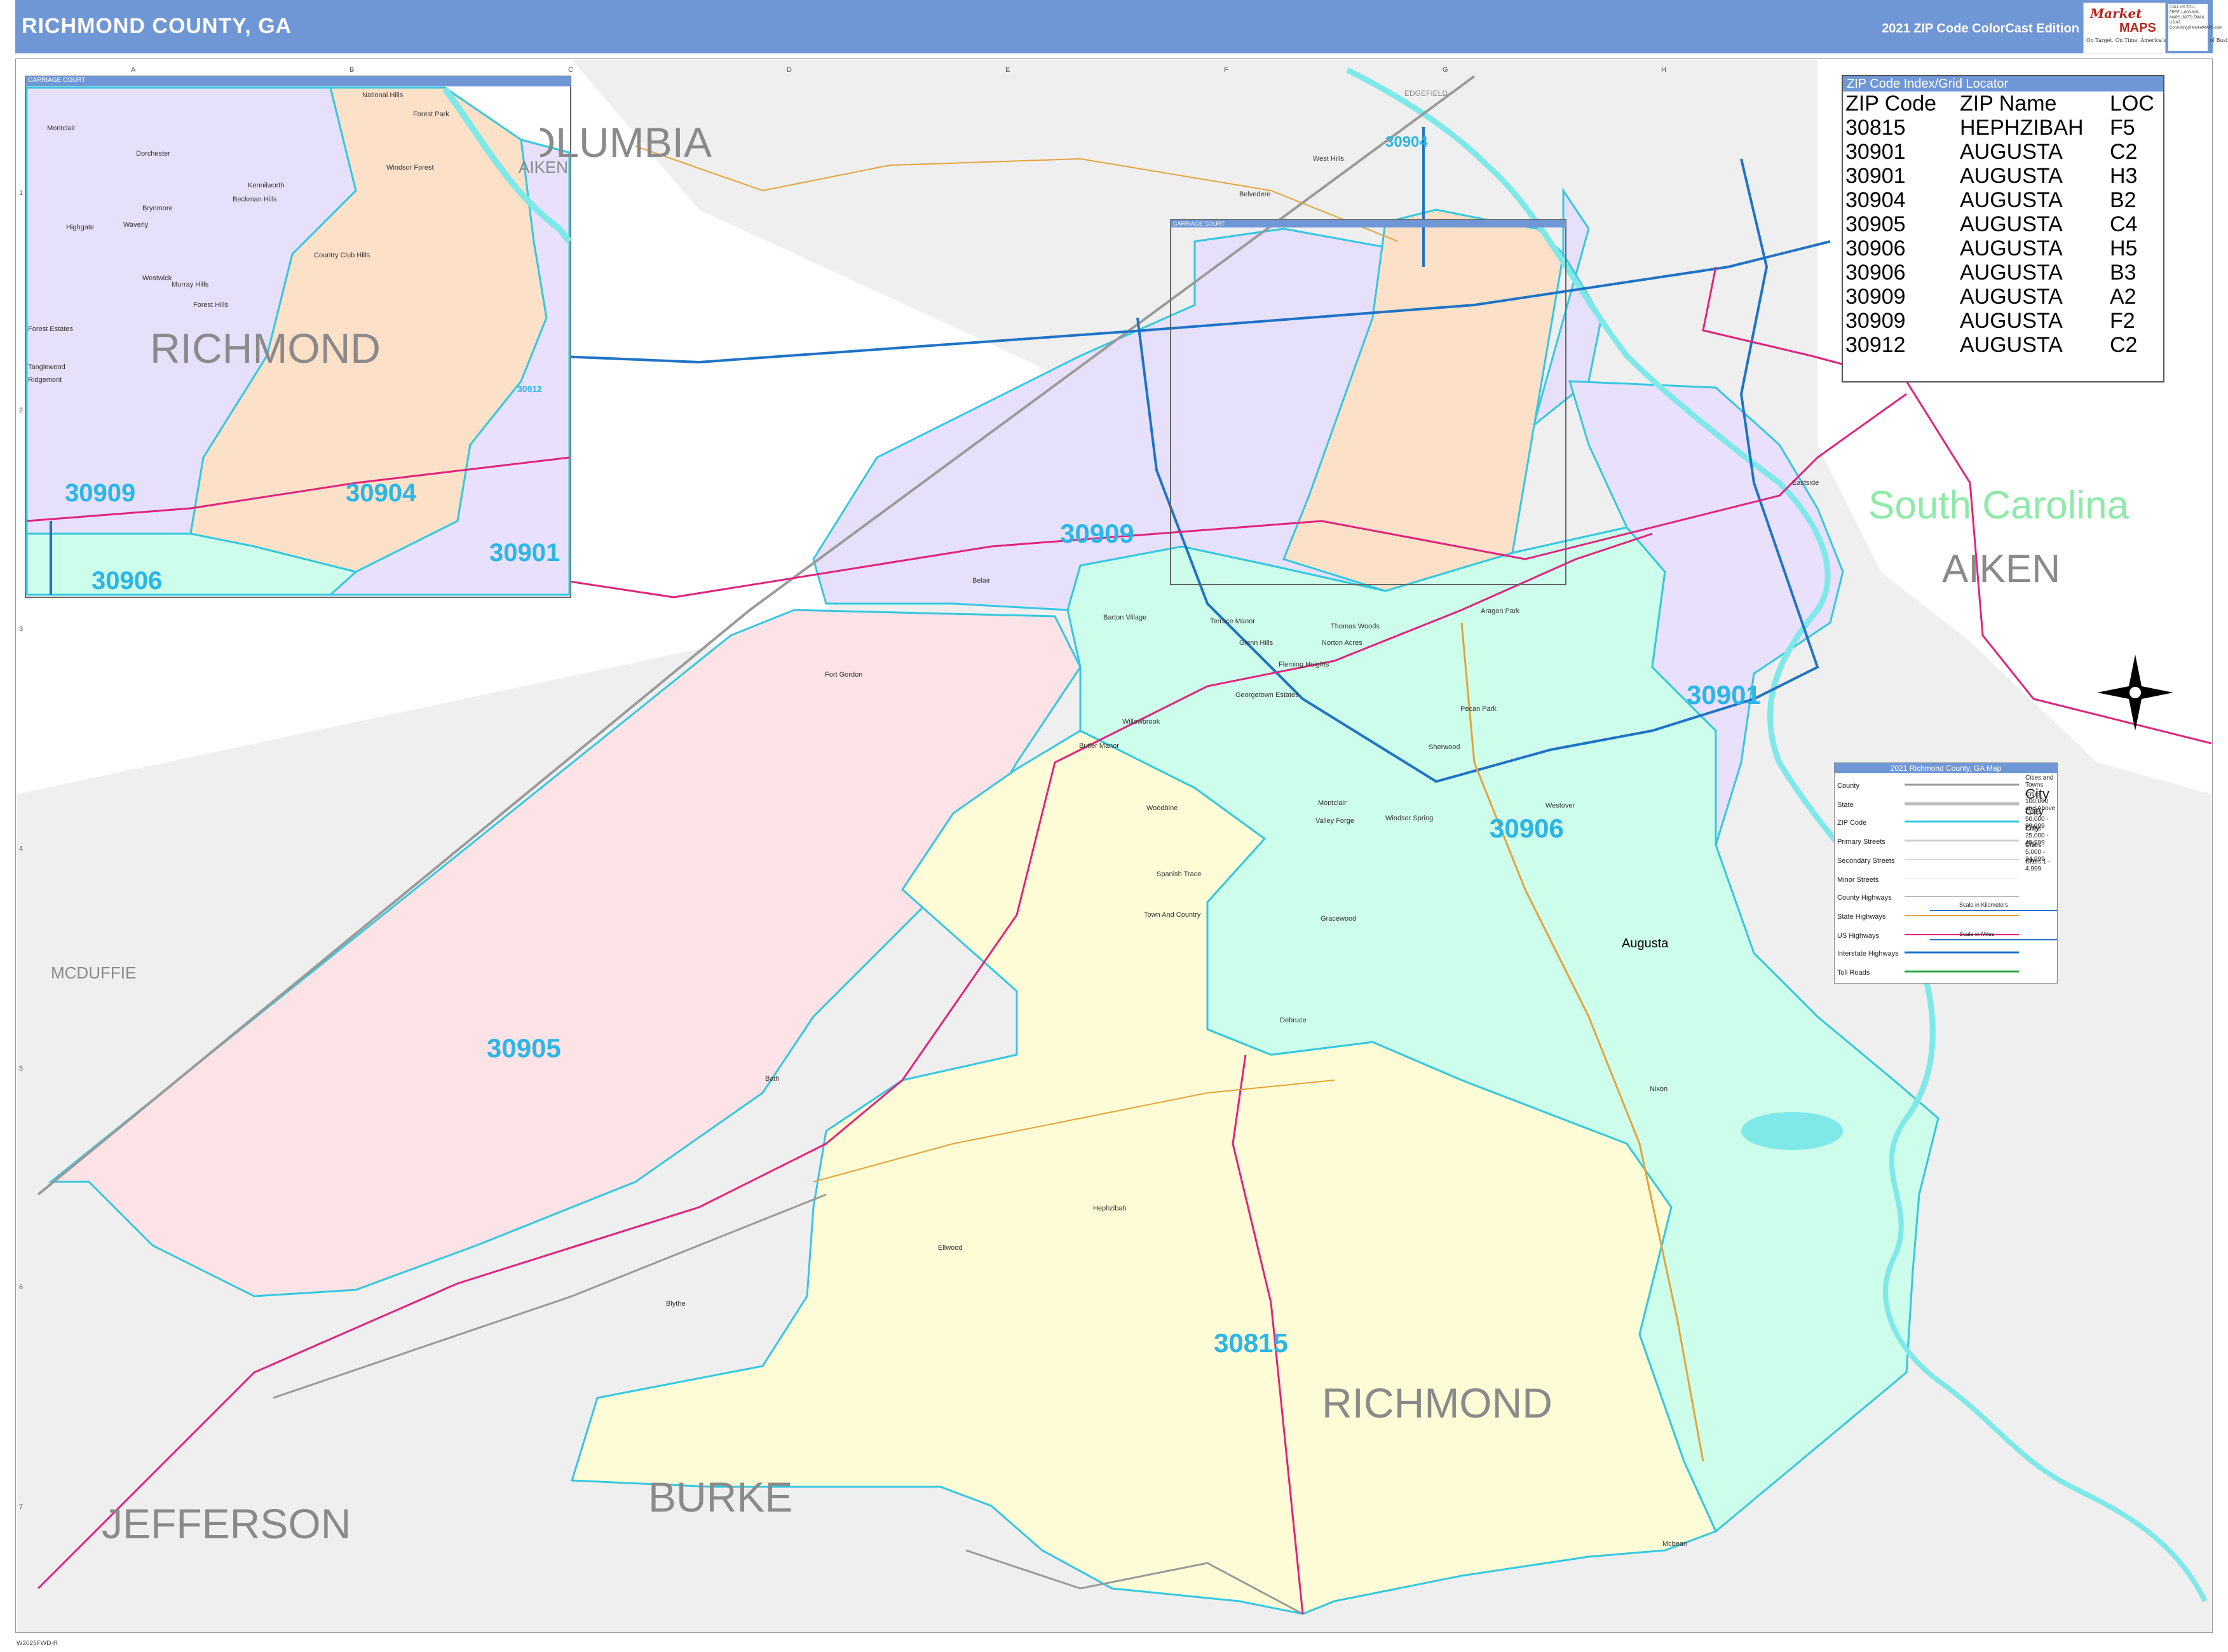 The width and height of the screenshot is (2228, 1652). What do you see at coordinates (1251, 1343) in the screenshot?
I see `zip-label-30815: 30815` at bounding box center [1251, 1343].